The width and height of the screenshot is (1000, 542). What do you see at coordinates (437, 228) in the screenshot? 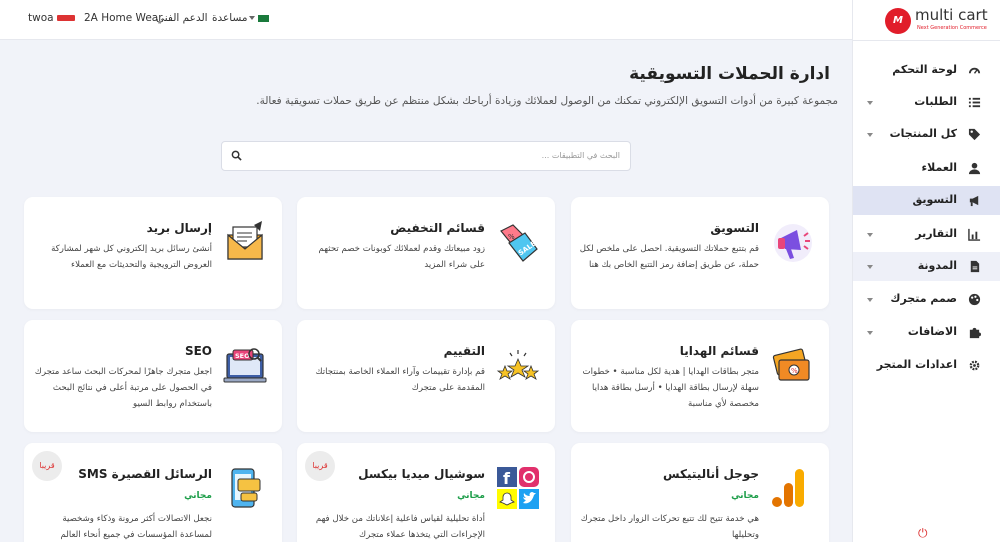
I see `card-title: قسائم التخفيض` at bounding box center [437, 228].